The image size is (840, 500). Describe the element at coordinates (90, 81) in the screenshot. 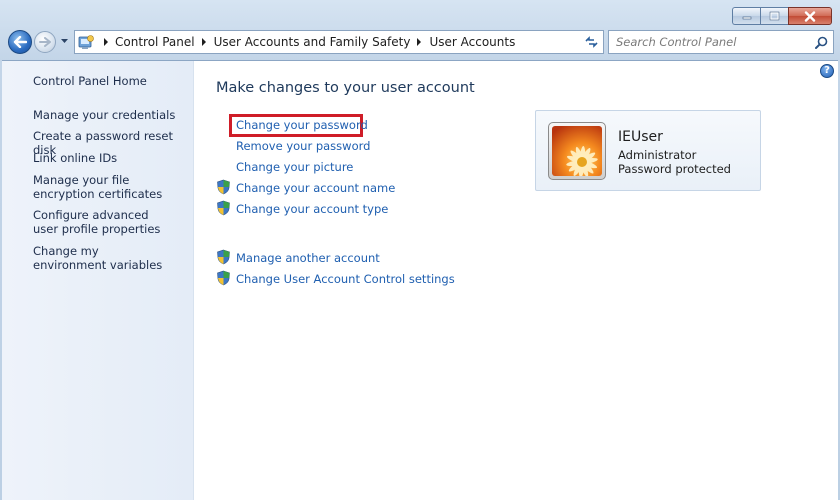

I see `sidebar-control-panel-home: Control Panel Home` at that location.